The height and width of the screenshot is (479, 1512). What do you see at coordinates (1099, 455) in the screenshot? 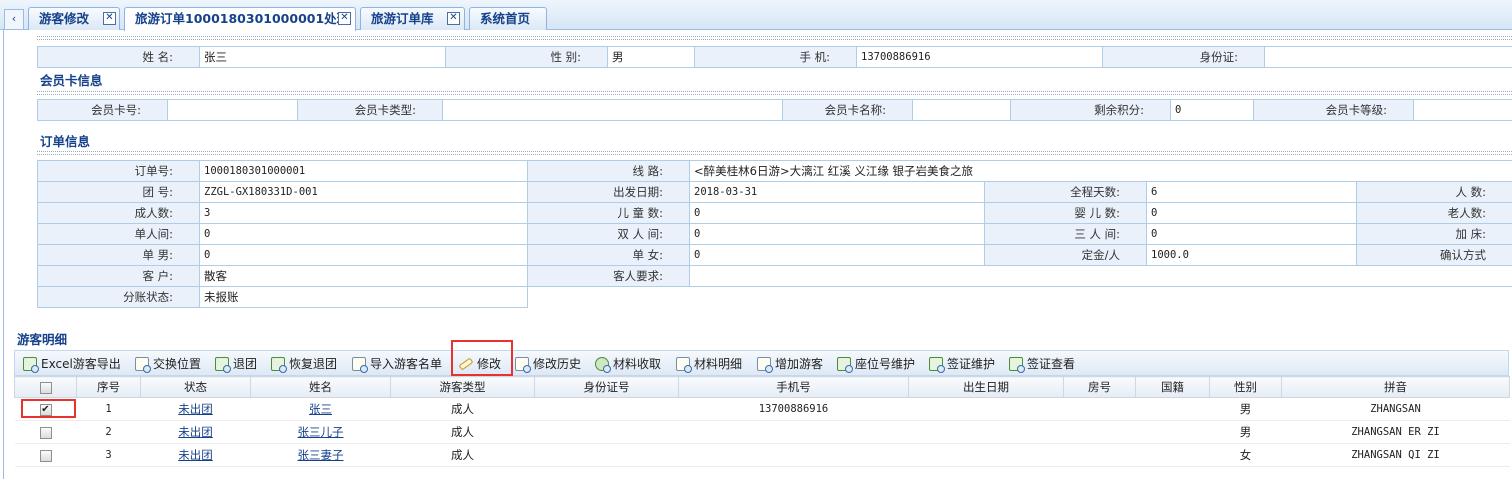
I see `room-cell` at bounding box center [1099, 455].